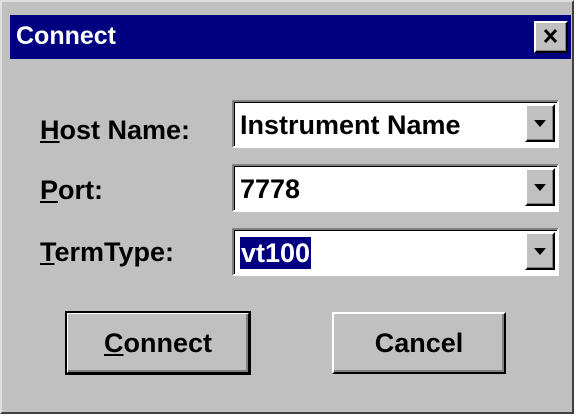  I want to click on port-dropdown-button, so click(540, 187).